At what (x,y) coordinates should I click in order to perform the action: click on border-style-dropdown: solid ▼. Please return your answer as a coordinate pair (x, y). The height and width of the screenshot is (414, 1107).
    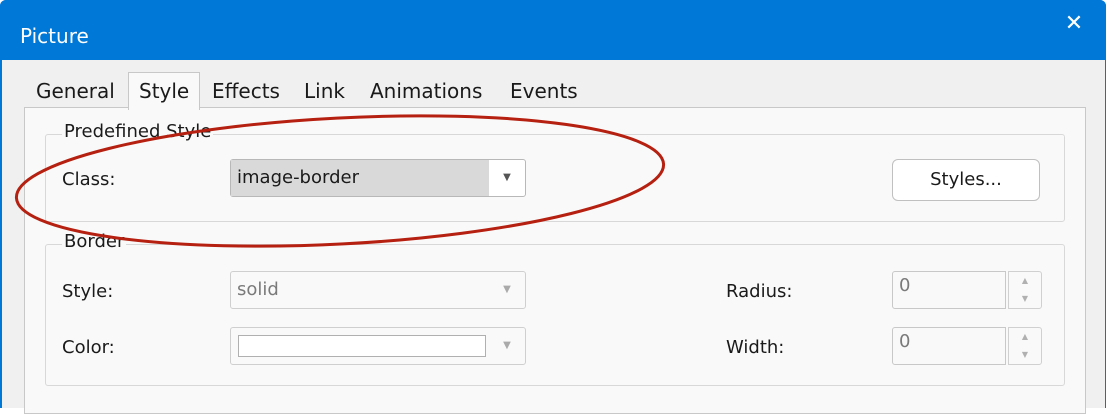
    Looking at the image, I should click on (378, 290).